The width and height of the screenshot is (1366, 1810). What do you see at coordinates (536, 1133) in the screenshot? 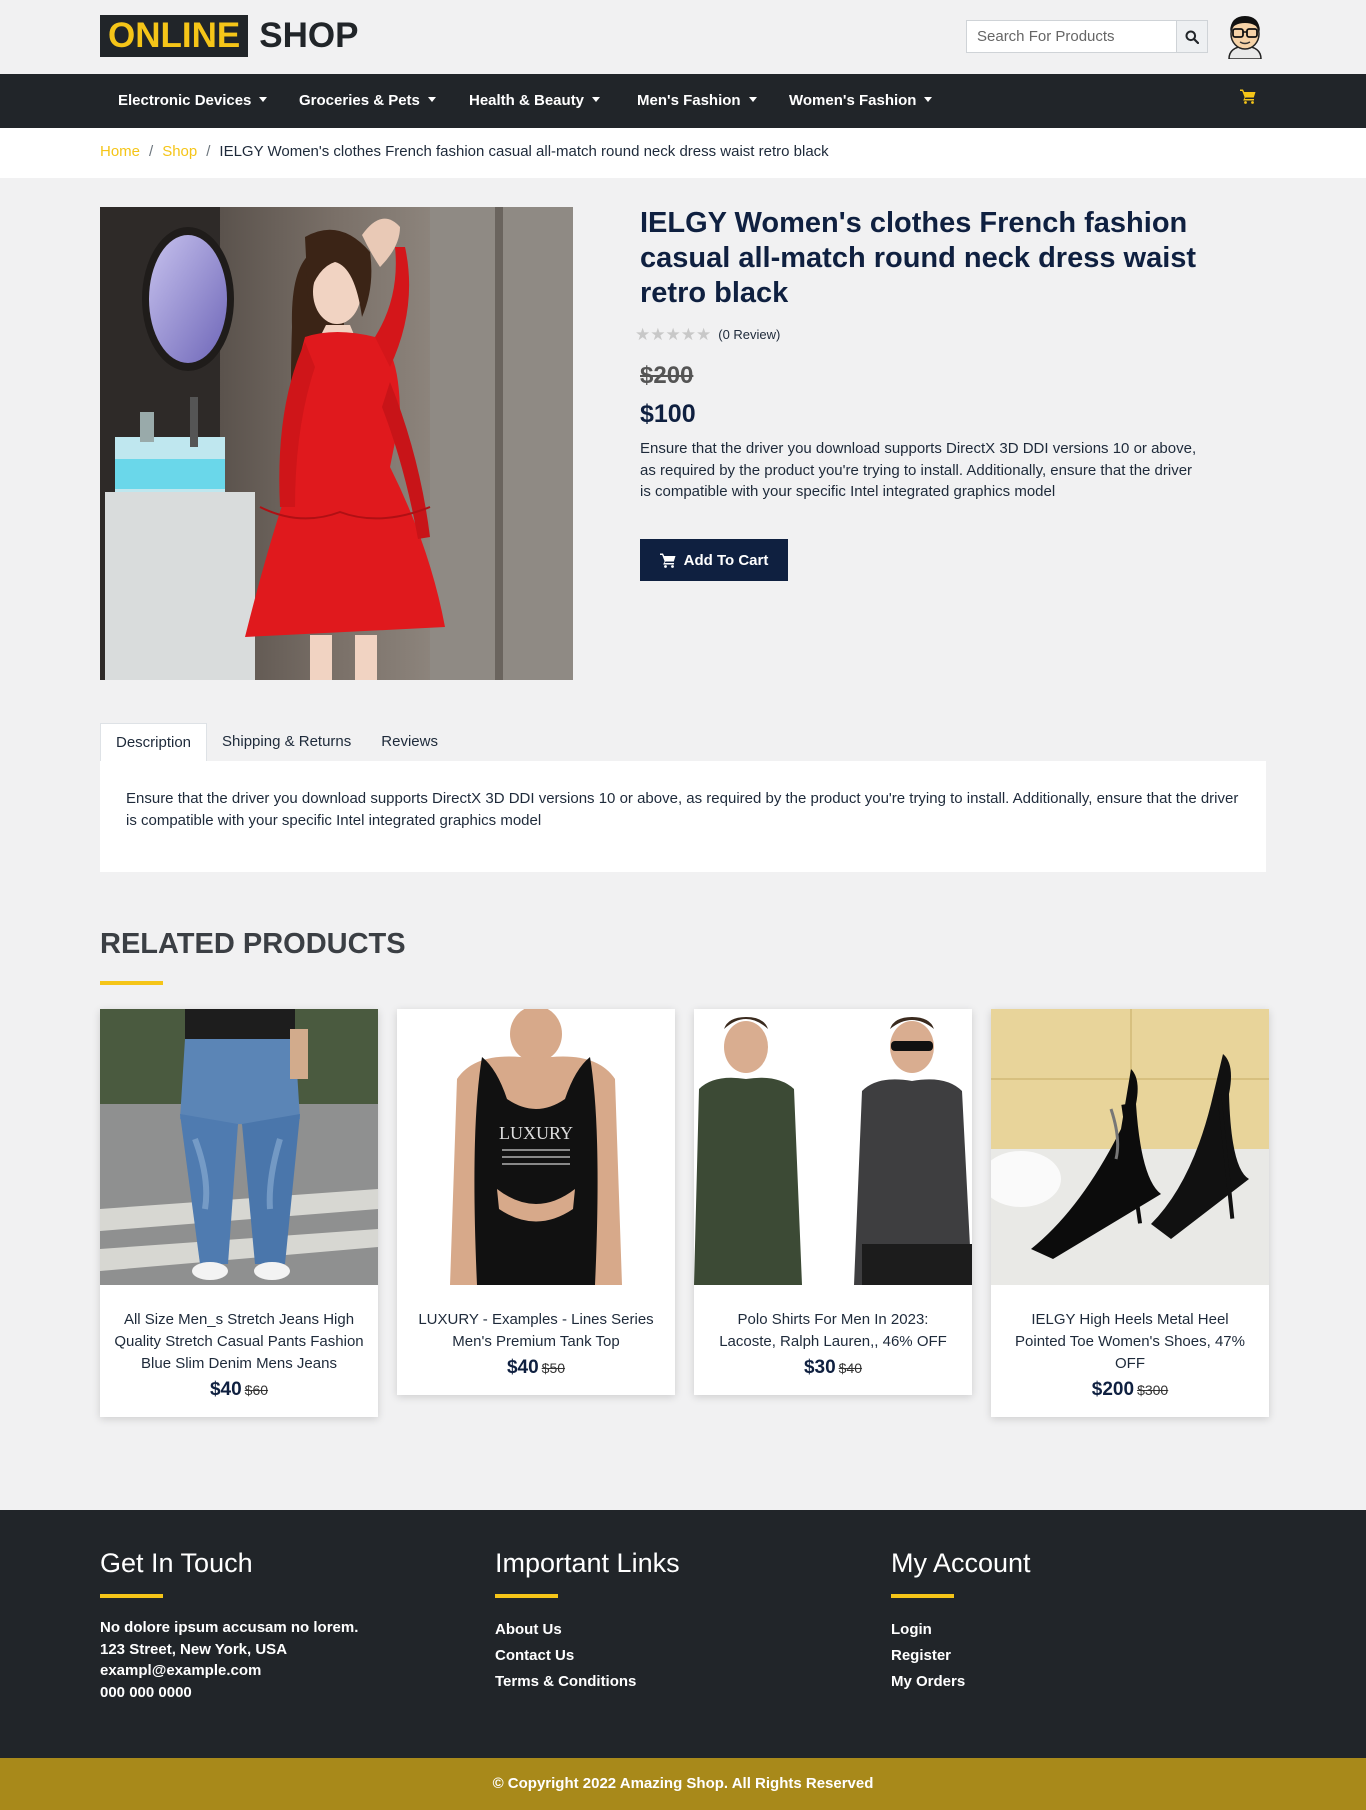
I see `tank-top-print: LUXURY` at bounding box center [536, 1133].